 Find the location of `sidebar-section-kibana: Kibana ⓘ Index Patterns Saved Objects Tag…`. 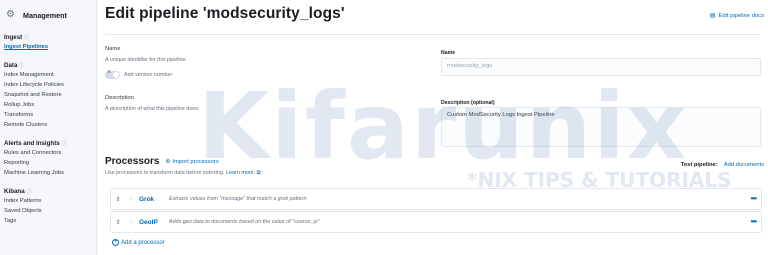

sidebar-section-kibana: Kibana ⓘ Index Patterns Saved Objects Tag… is located at coordinates (48, 206).